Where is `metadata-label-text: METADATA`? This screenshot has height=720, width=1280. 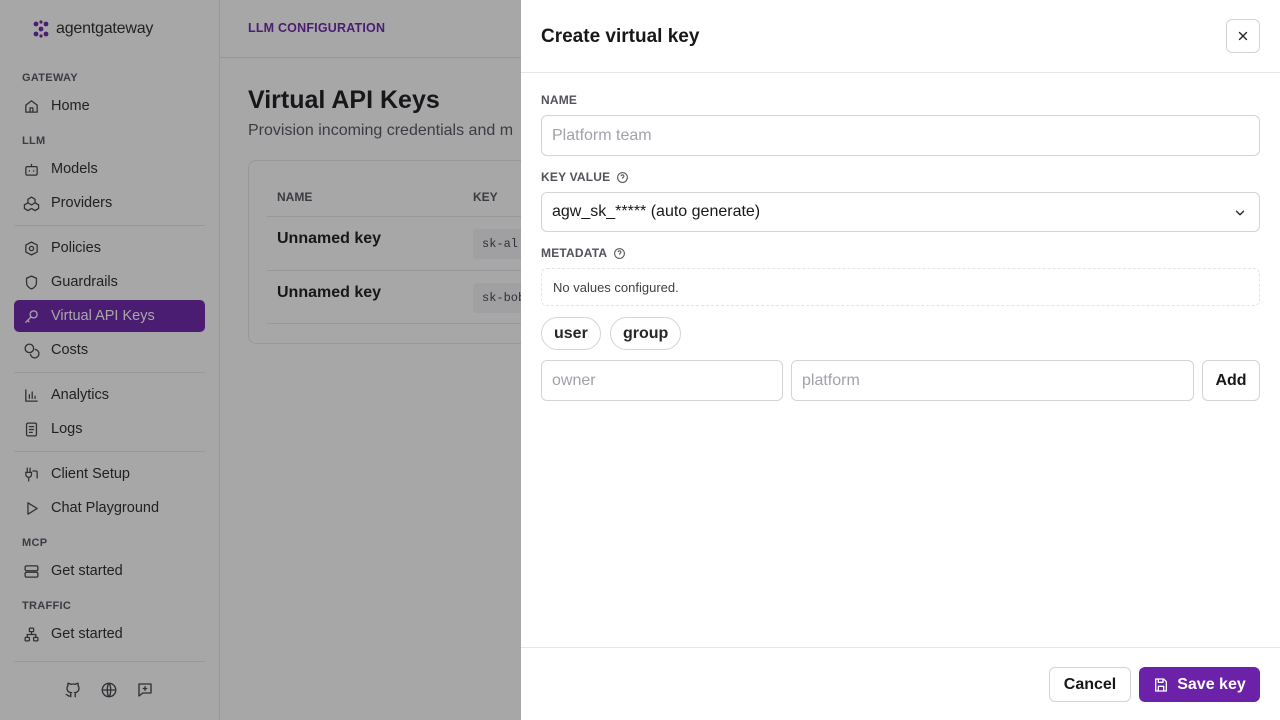 metadata-label-text: METADATA is located at coordinates (574, 253).